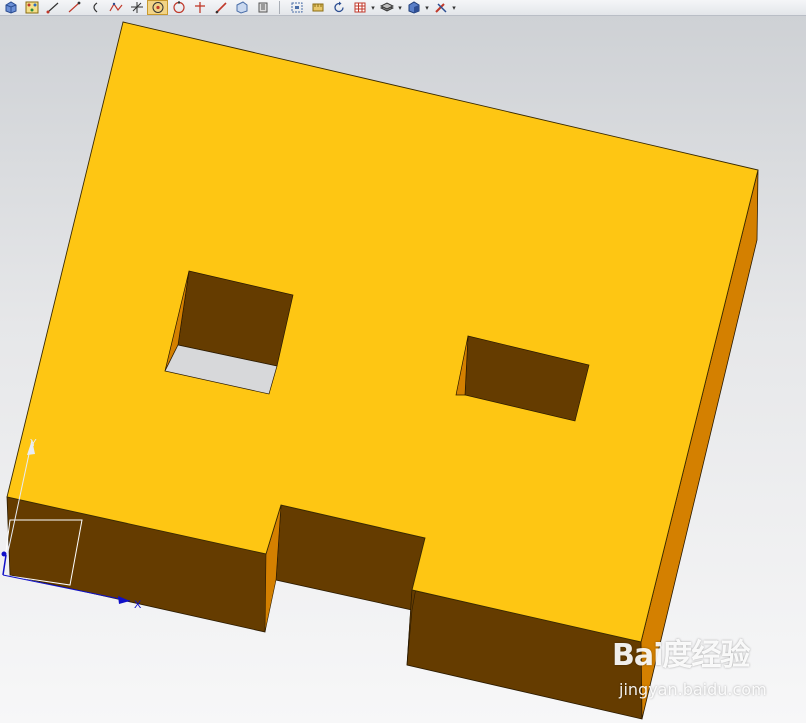 The height and width of the screenshot is (723, 806). What do you see at coordinates (138, 605) in the screenshot?
I see `triad-x-label: X` at bounding box center [138, 605].